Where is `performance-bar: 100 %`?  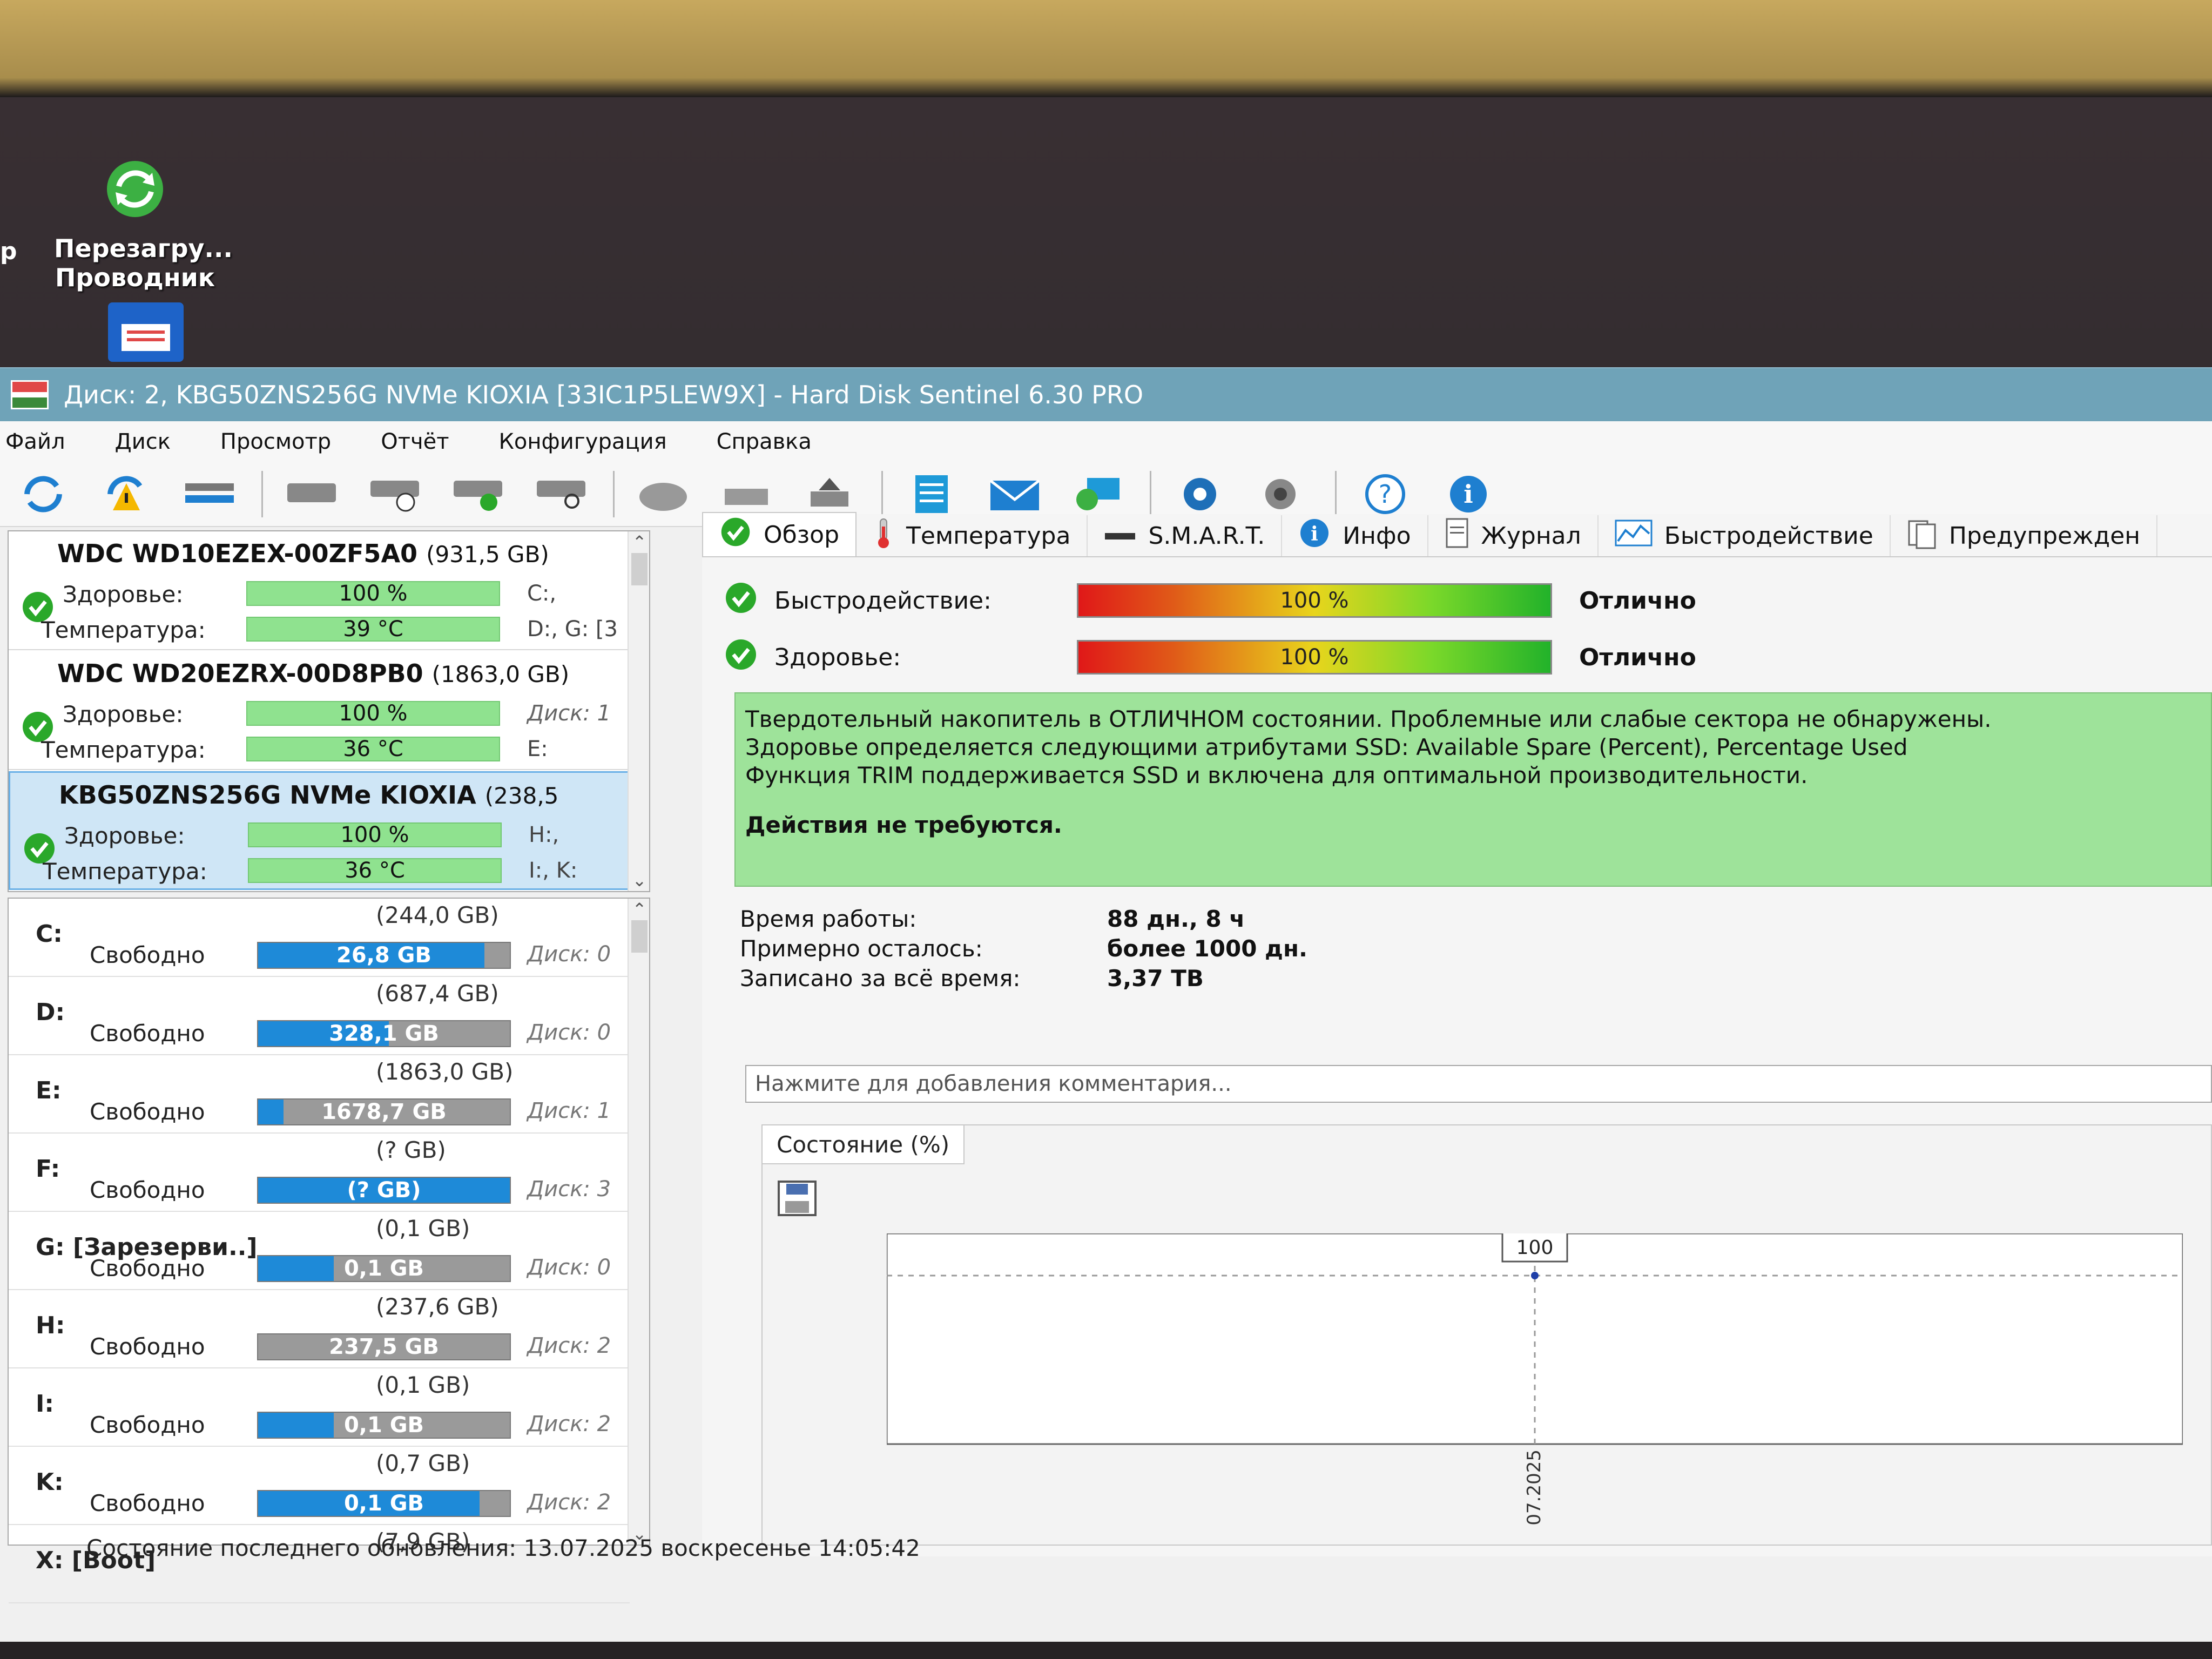
performance-bar: 100 % is located at coordinates (1314, 600).